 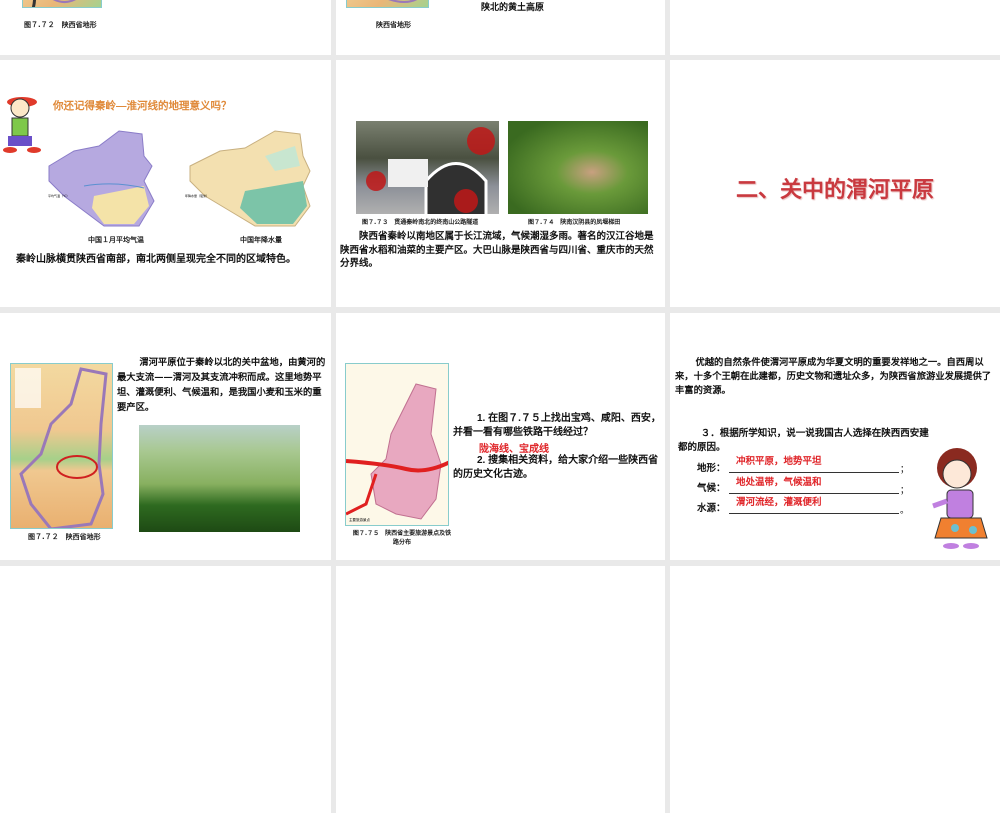 I want to click on slide-thumbnail-6: 二、关中的渭河平原, so click(x=835, y=183).